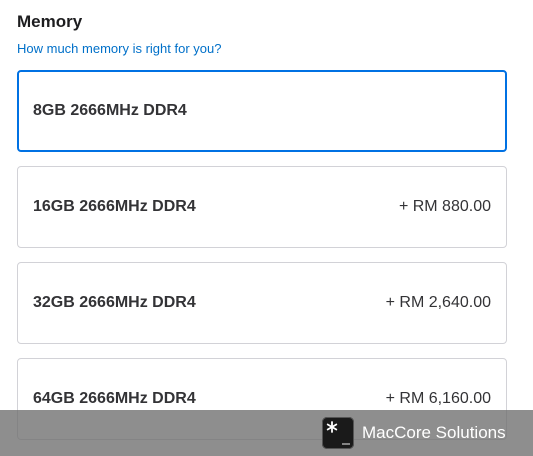 The width and height of the screenshot is (533, 456). Describe the element at coordinates (434, 432) in the screenshot. I see `watermark-text: MacCore Solutions` at that location.